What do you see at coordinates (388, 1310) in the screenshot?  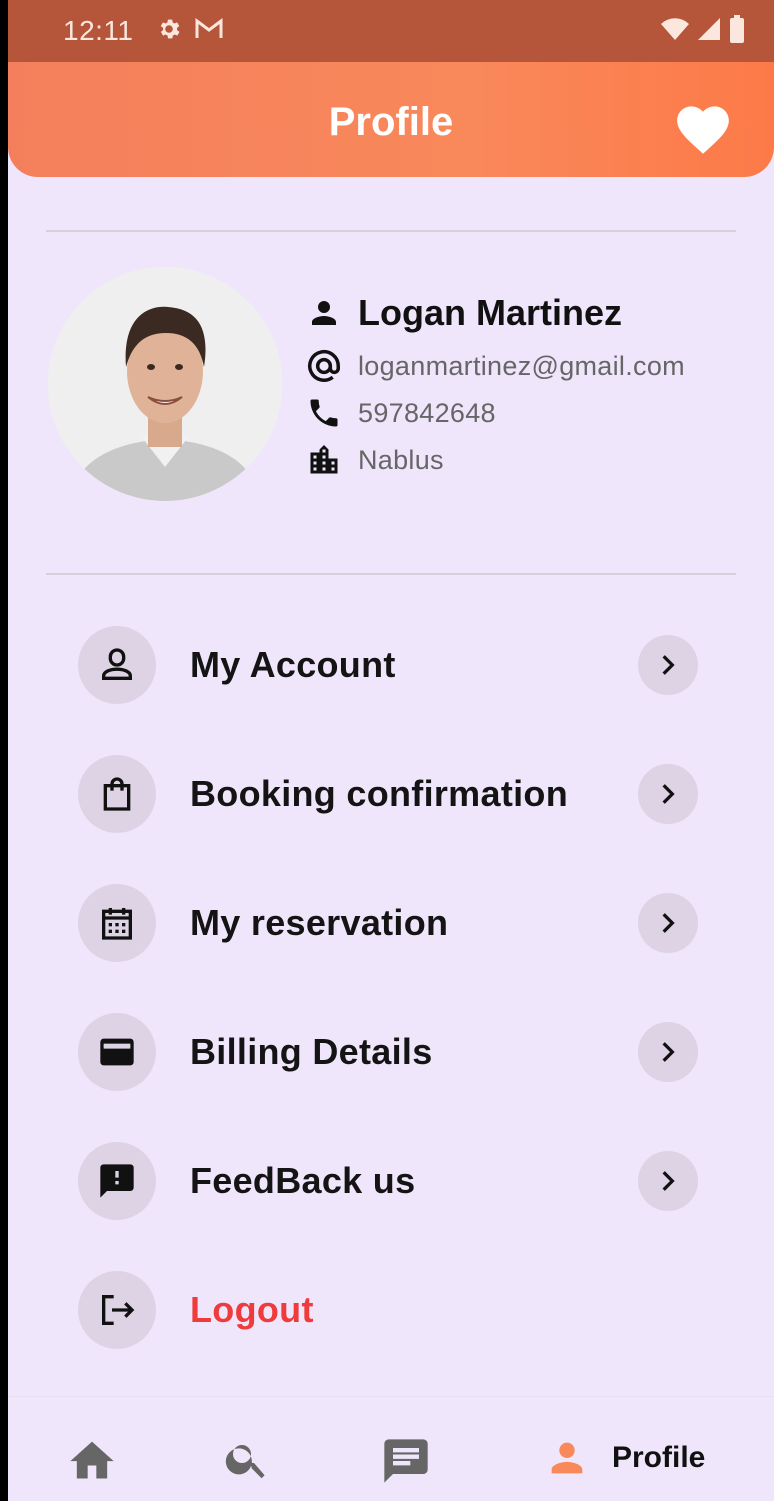 I see `logout-button: Logout` at bounding box center [388, 1310].